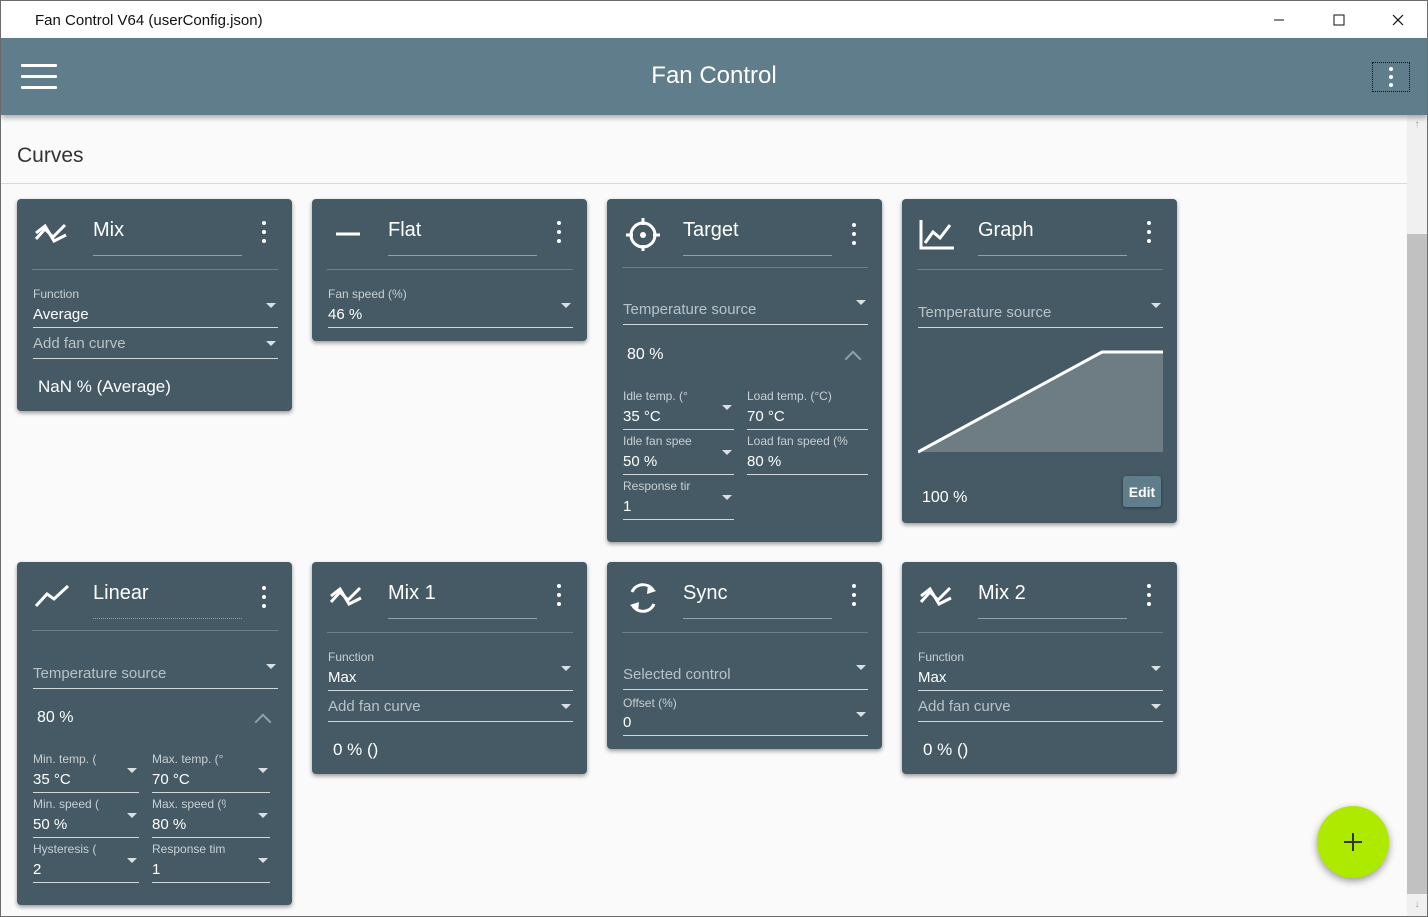 The image size is (1428, 917). Describe the element at coordinates (745, 674) in the screenshot. I see `selected-control-select: Selected control` at that location.